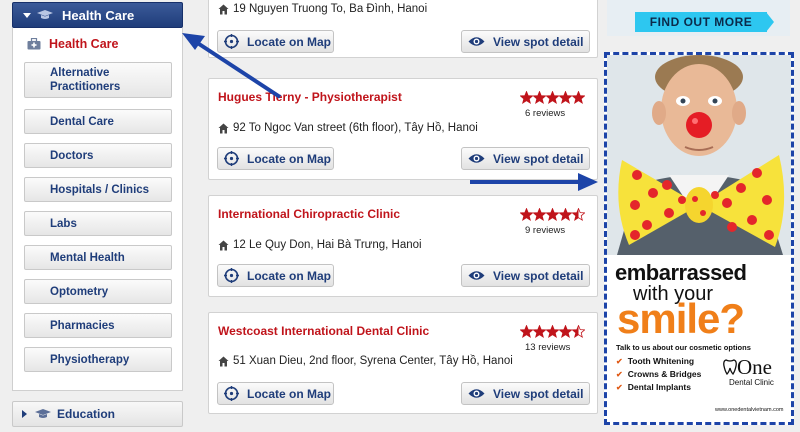  Describe the element at coordinates (98, 325) in the screenshot. I see `subcategory-pharmacies: Pharmacies` at that location.